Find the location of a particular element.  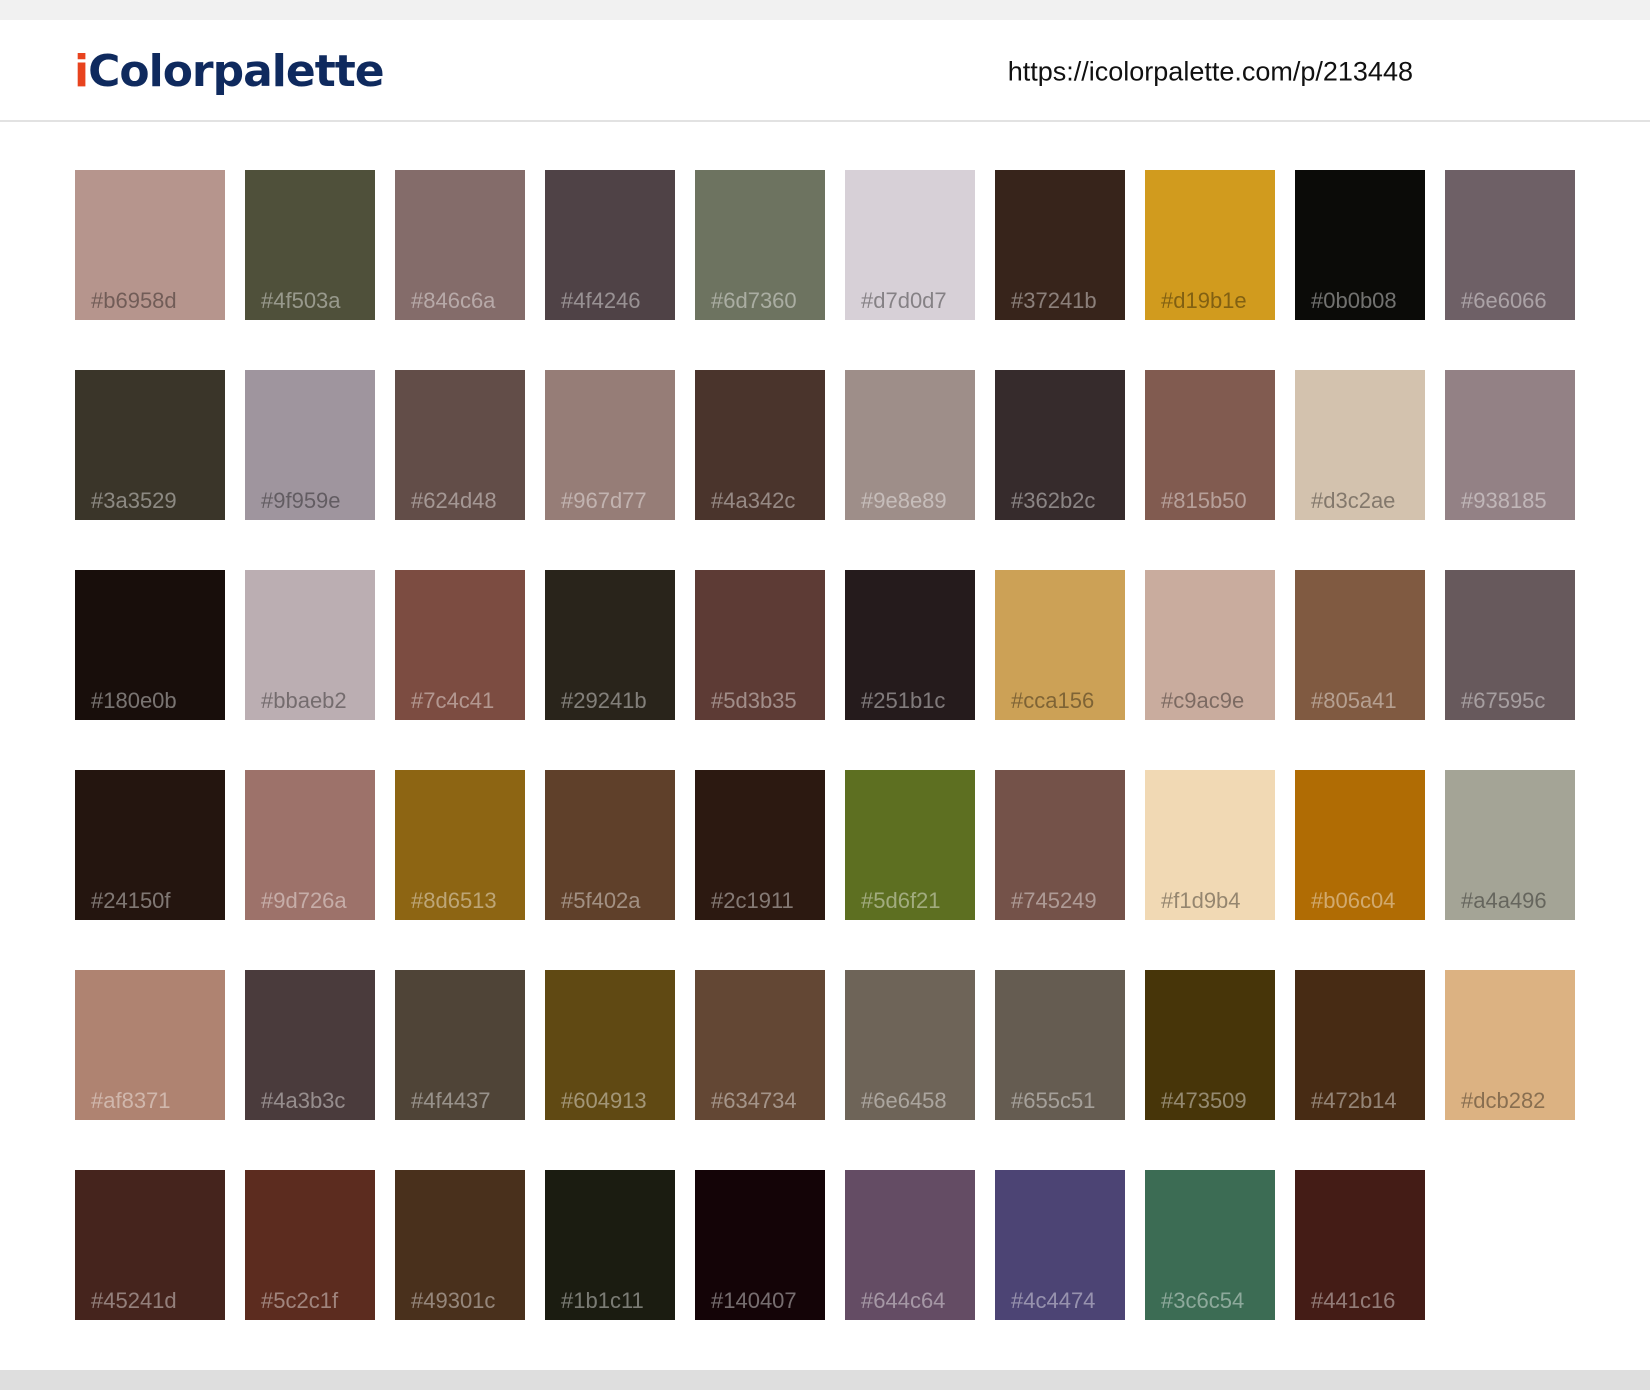

swatch-hex-label: #5d6f21 is located at coordinates (901, 900).